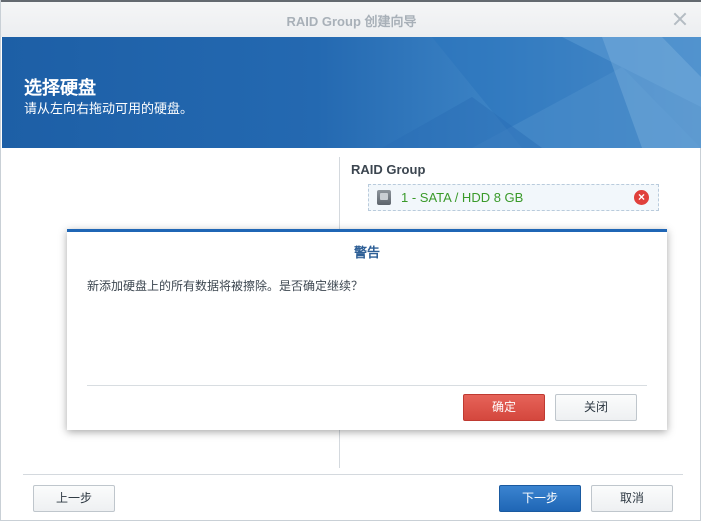 The width and height of the screenshot is (701, 521). Describe the element at coordinates (367, 385) in the screenshot. I see `dialog-divider` at that location.